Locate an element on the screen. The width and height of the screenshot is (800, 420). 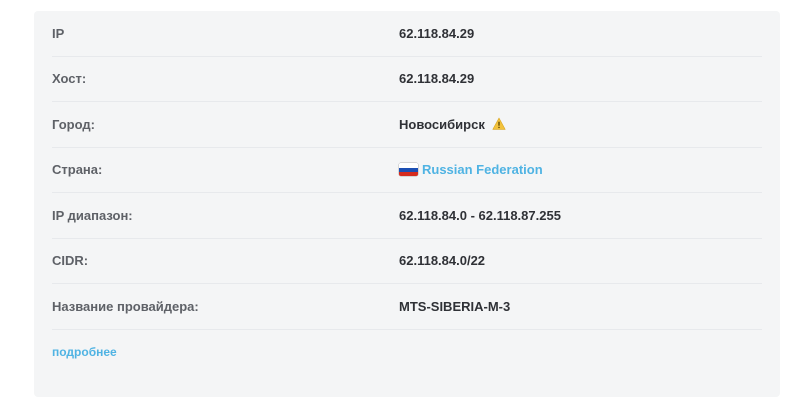
row-ip: IP 62.118.84.29 is located at coordinates (407, 34).